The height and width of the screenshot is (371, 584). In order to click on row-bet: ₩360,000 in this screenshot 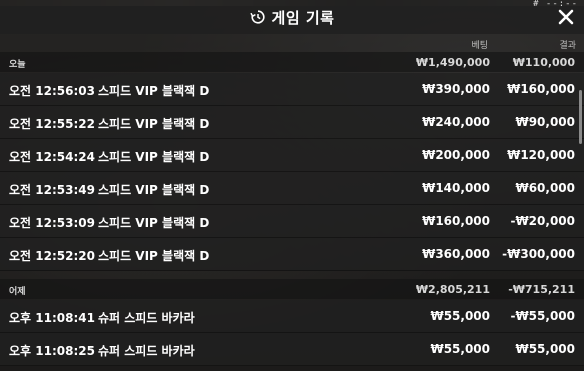, I will do `click(456, 254)`.